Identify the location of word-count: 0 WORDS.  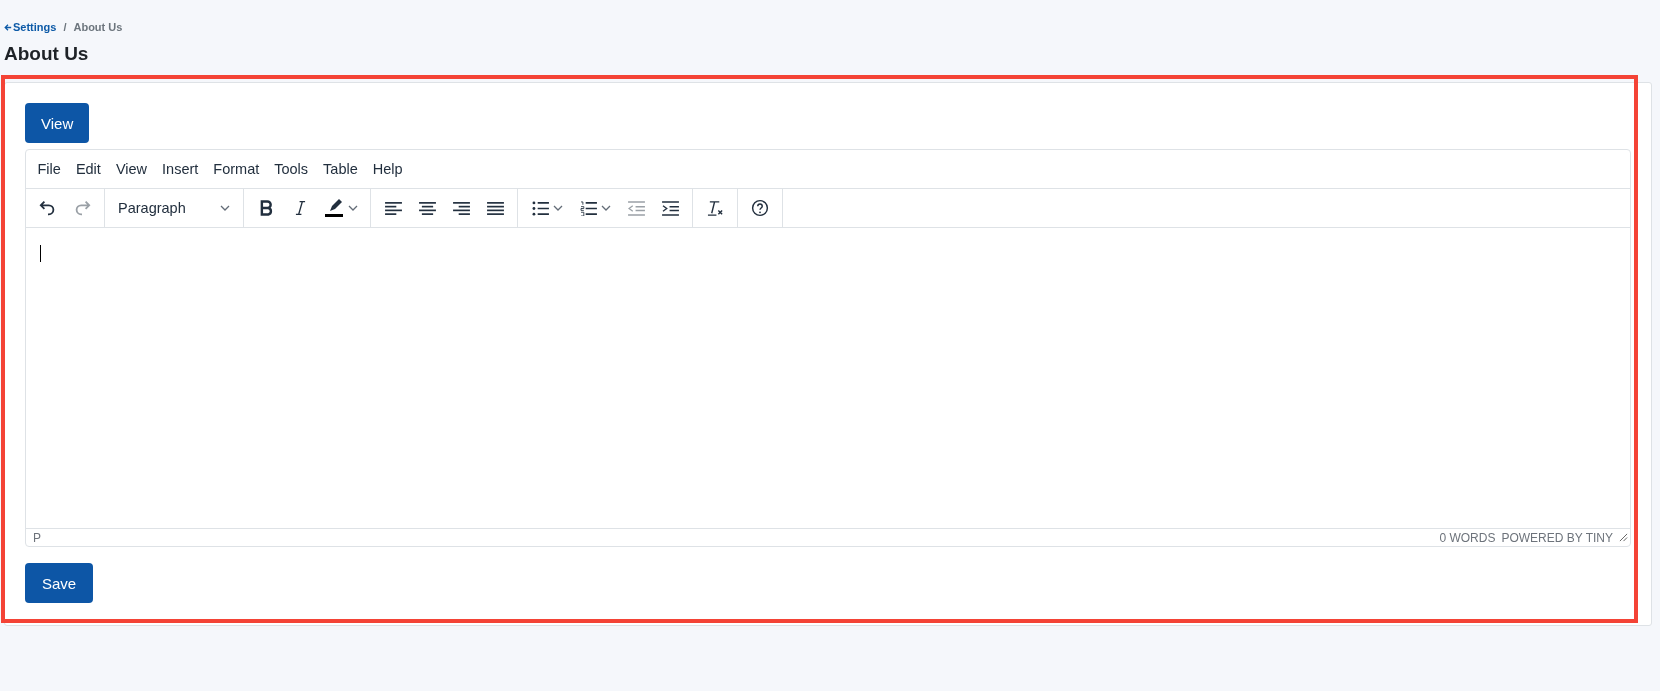
(1467, 537).